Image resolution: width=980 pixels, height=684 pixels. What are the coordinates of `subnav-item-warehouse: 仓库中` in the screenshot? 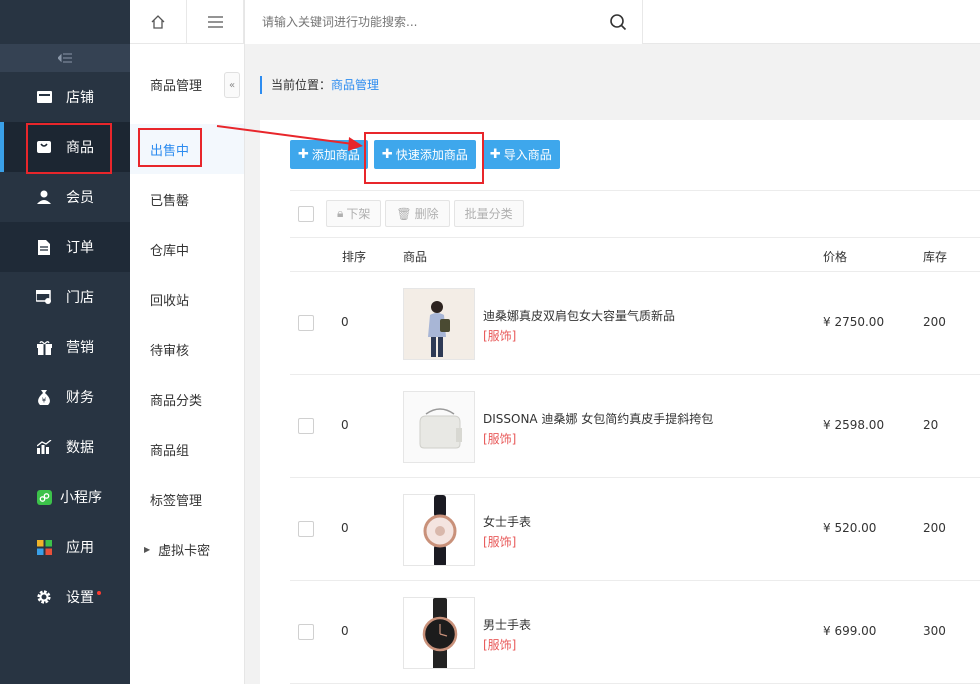 It's located at (187, 249).